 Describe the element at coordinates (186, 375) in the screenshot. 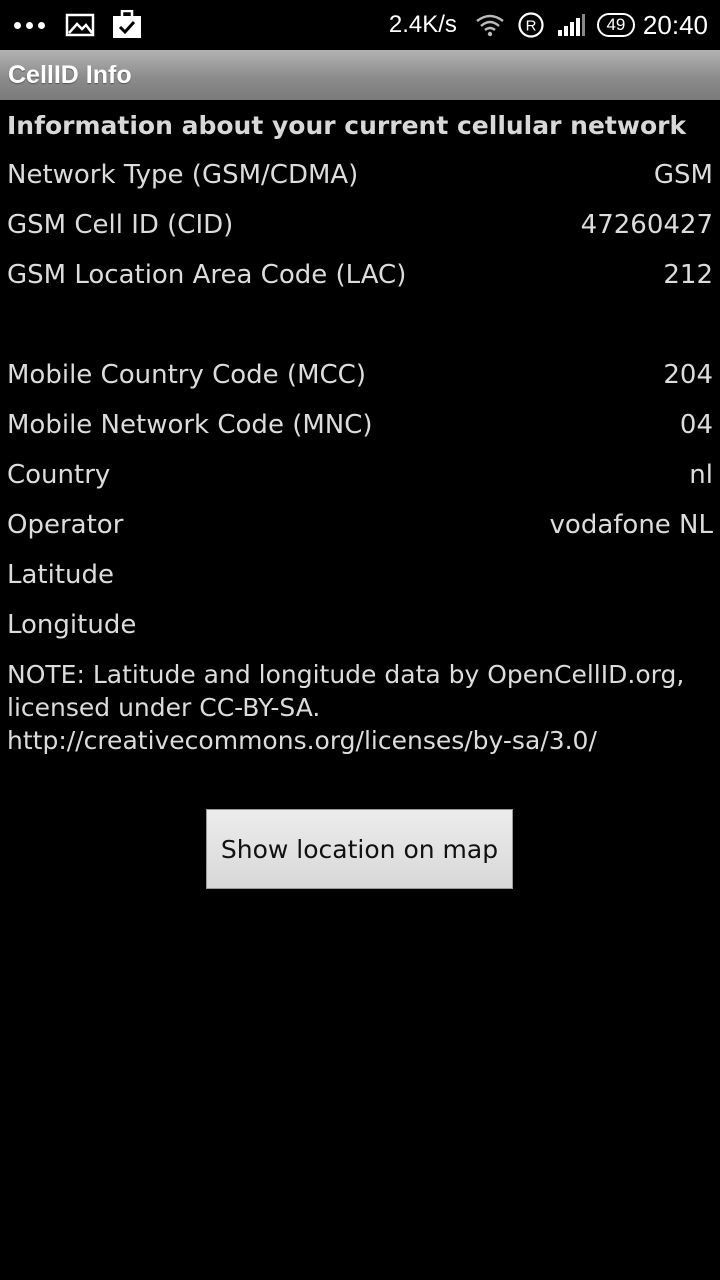

I see `mcc-label: Mobile Country Code (MCC)` at that location.